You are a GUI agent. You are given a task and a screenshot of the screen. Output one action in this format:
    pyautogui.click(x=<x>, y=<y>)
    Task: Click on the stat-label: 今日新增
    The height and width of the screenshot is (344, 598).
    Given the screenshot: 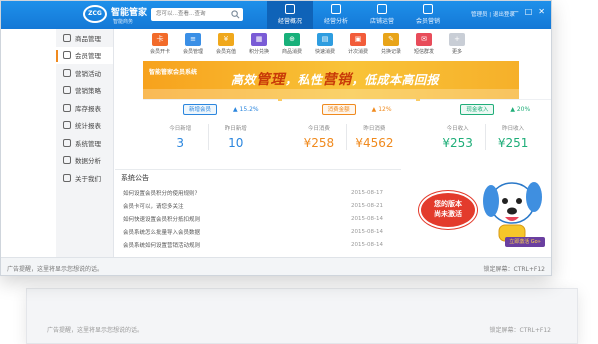 What is the action you would take?
    pyautogui.click(x=180, y=129)
    